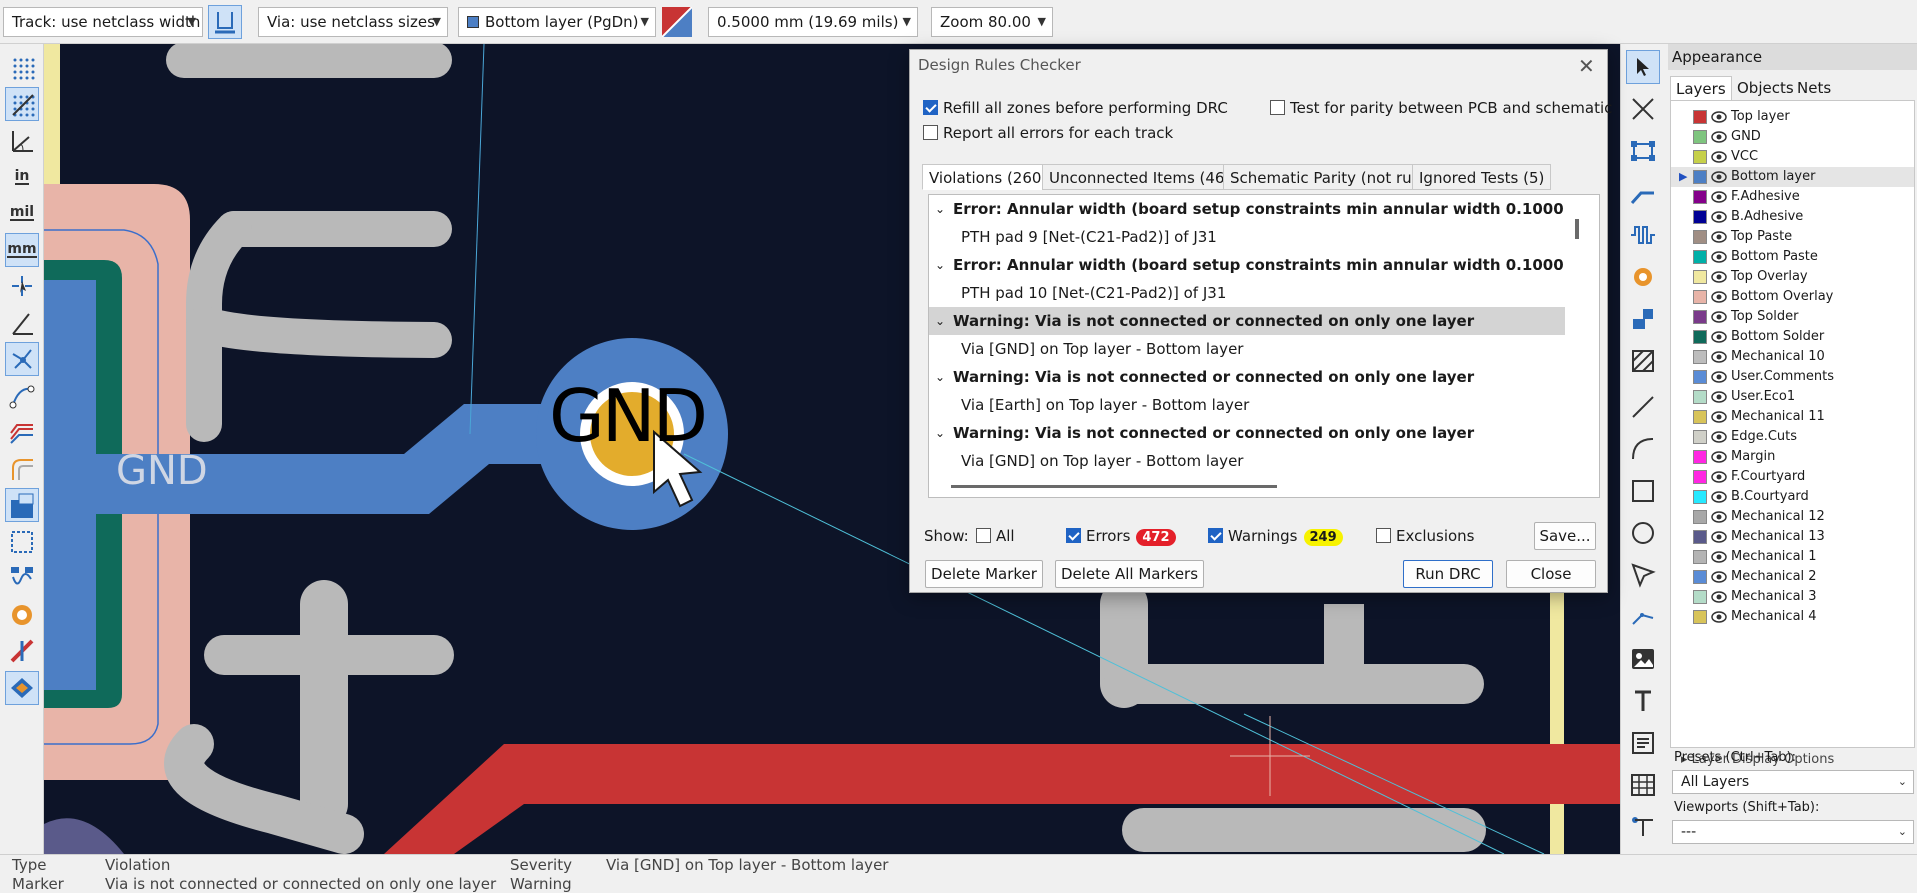  I want to click on layer-row: Top Overlay, so click(1792, 277).